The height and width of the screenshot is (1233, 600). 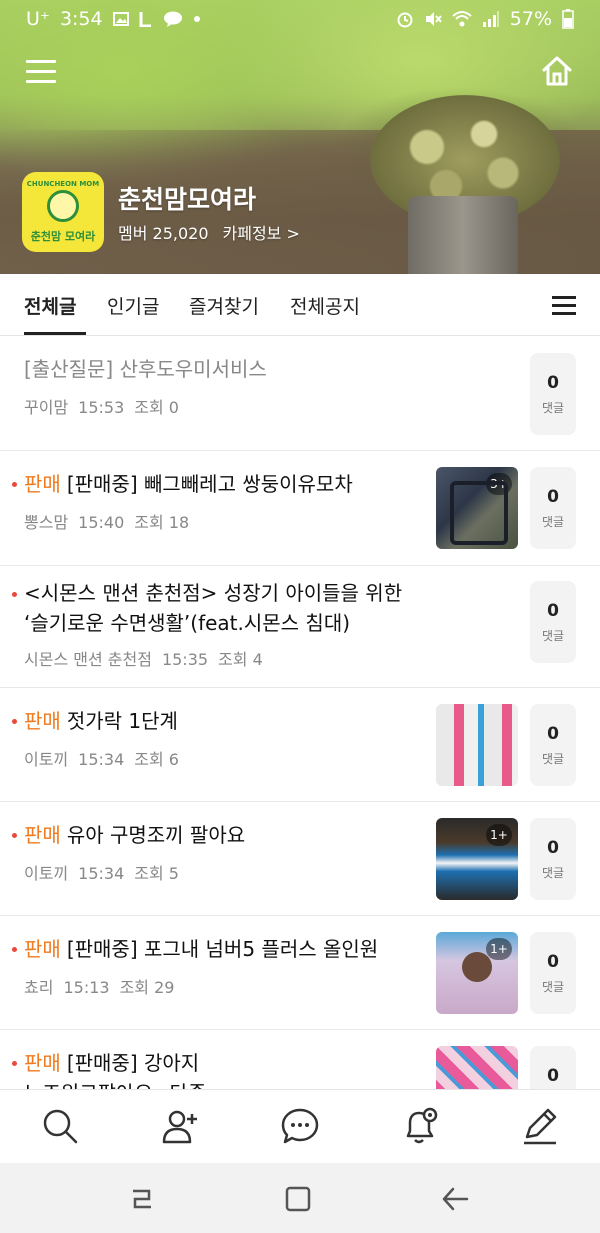 I want to click on logo-name-text: 춘천맘 모여라, so click(x=63, y=236).